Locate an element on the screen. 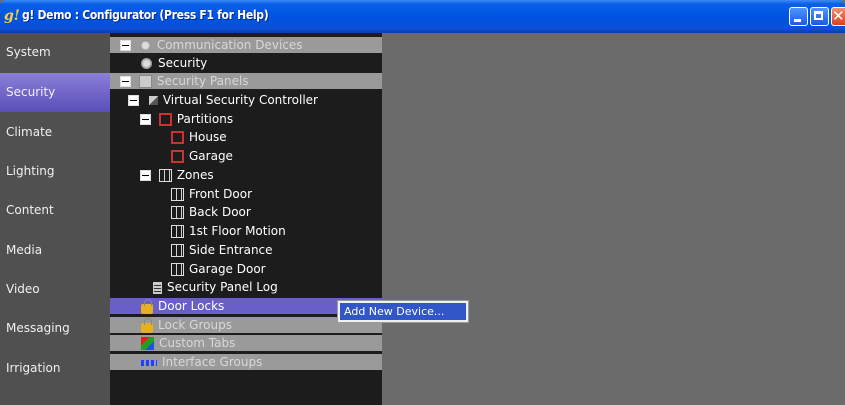 The image size is (845, 405). group-label: Door Locks is located at coordinates (191, 306).